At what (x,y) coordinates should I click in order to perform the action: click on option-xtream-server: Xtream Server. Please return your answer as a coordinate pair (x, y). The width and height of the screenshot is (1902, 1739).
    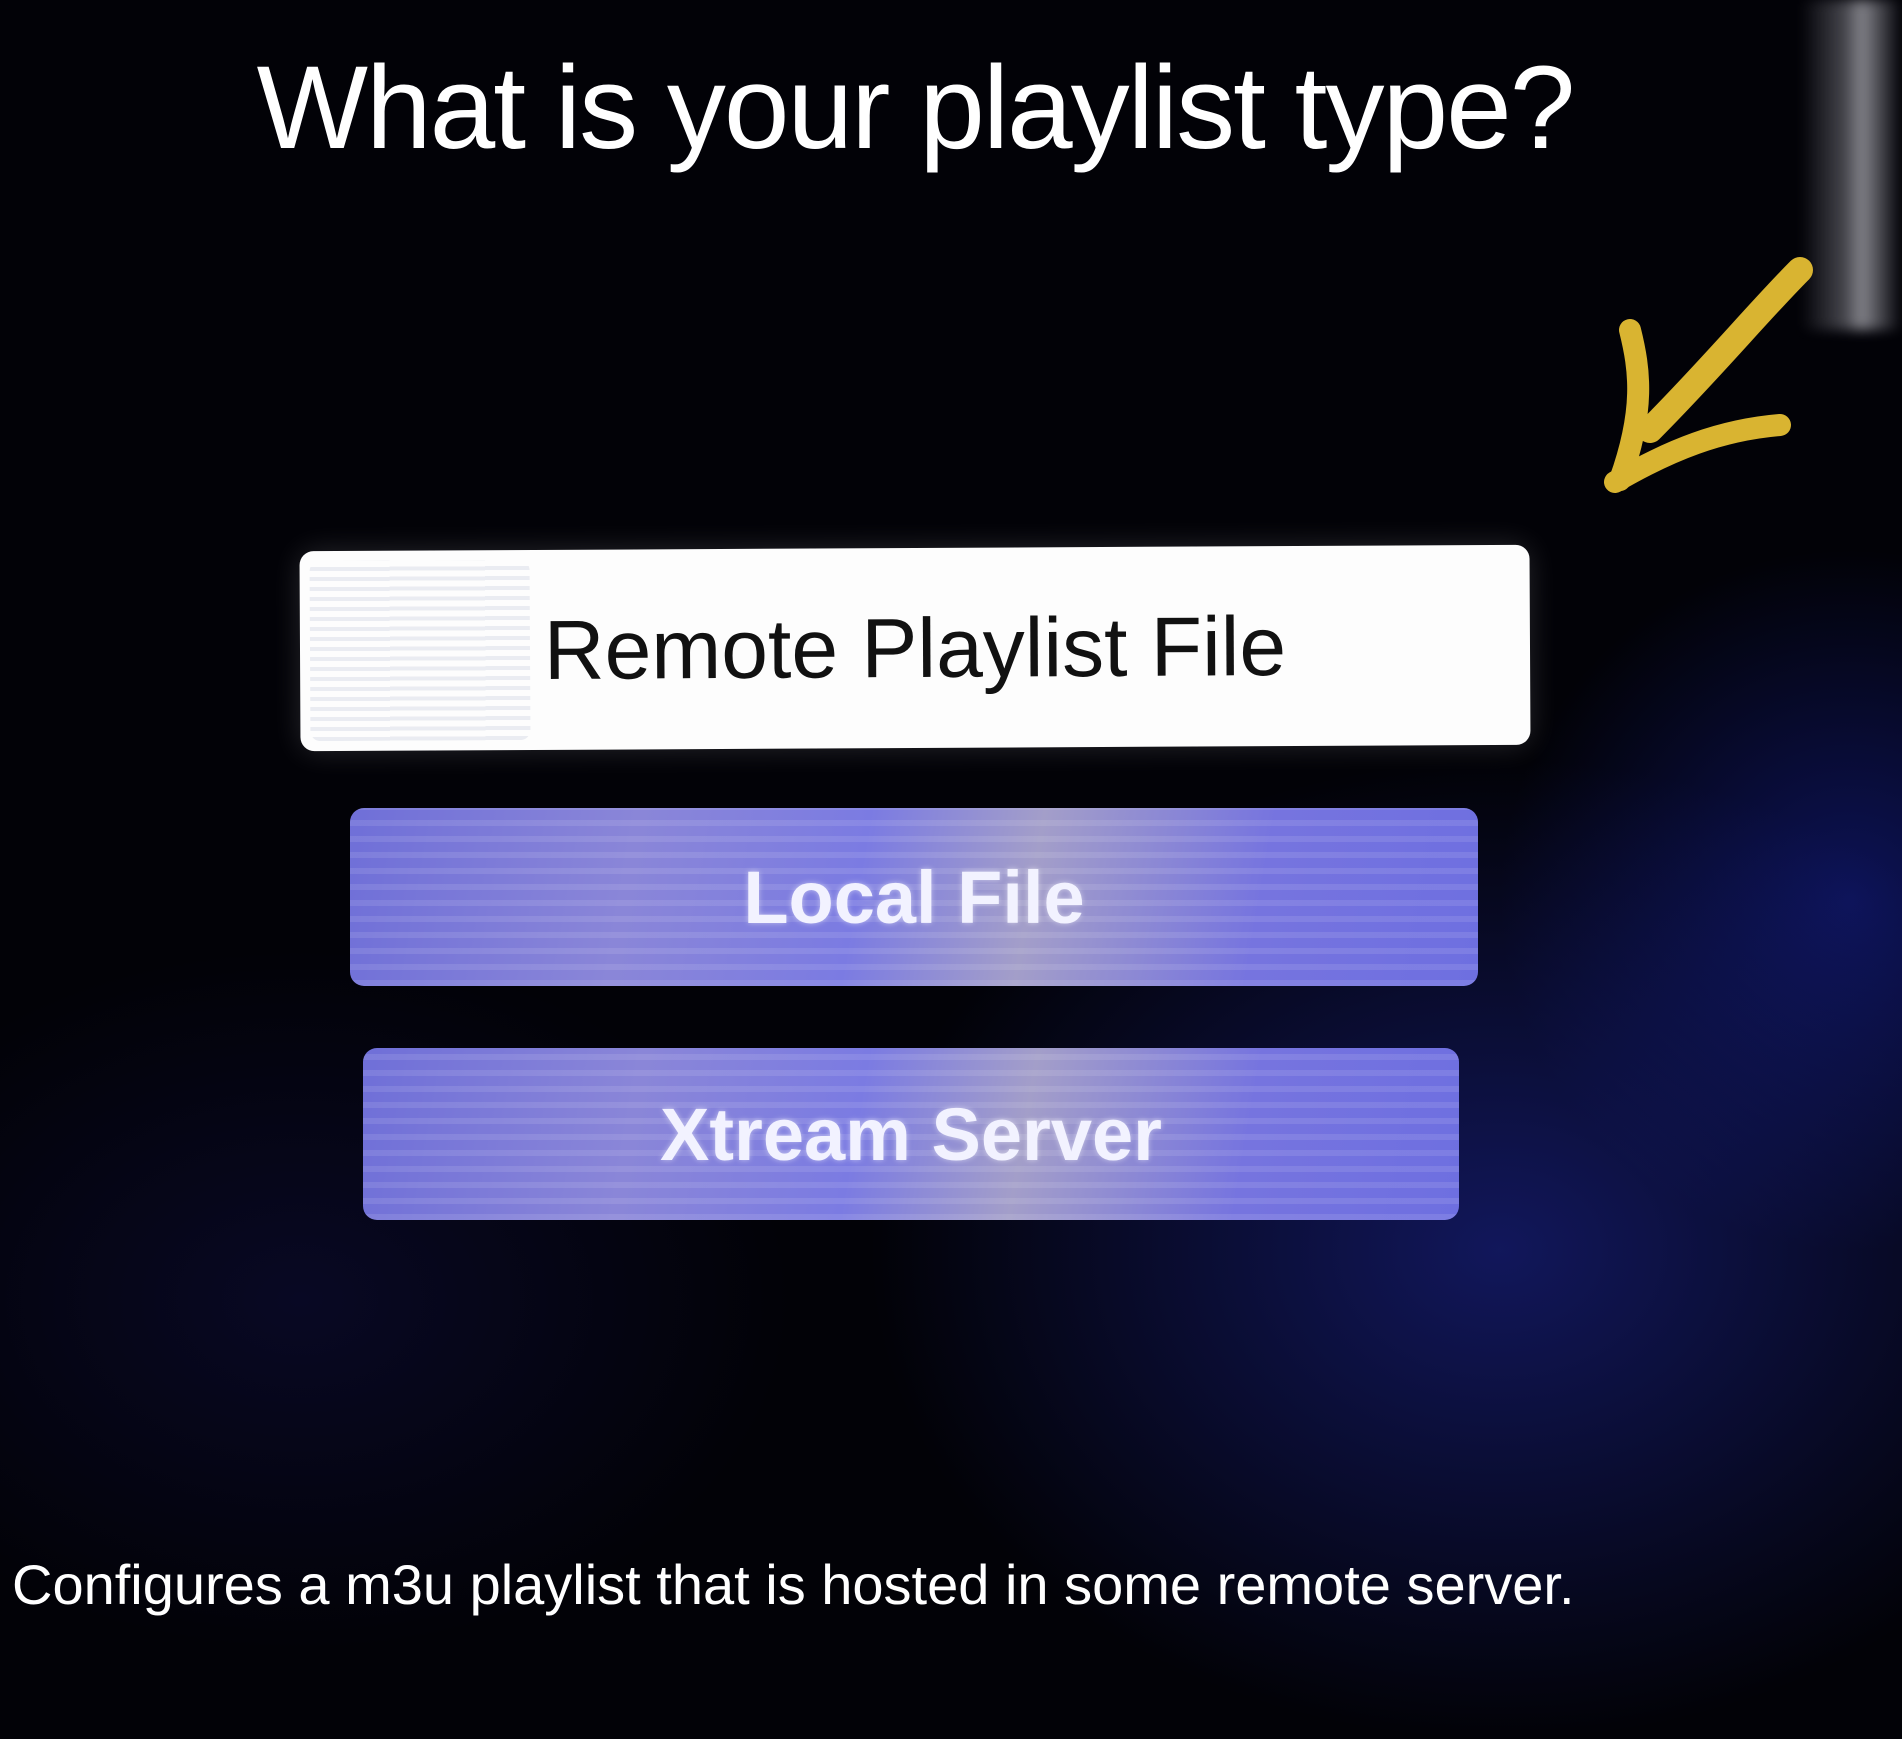
    Looking at the image, I should click on (911, 1134).